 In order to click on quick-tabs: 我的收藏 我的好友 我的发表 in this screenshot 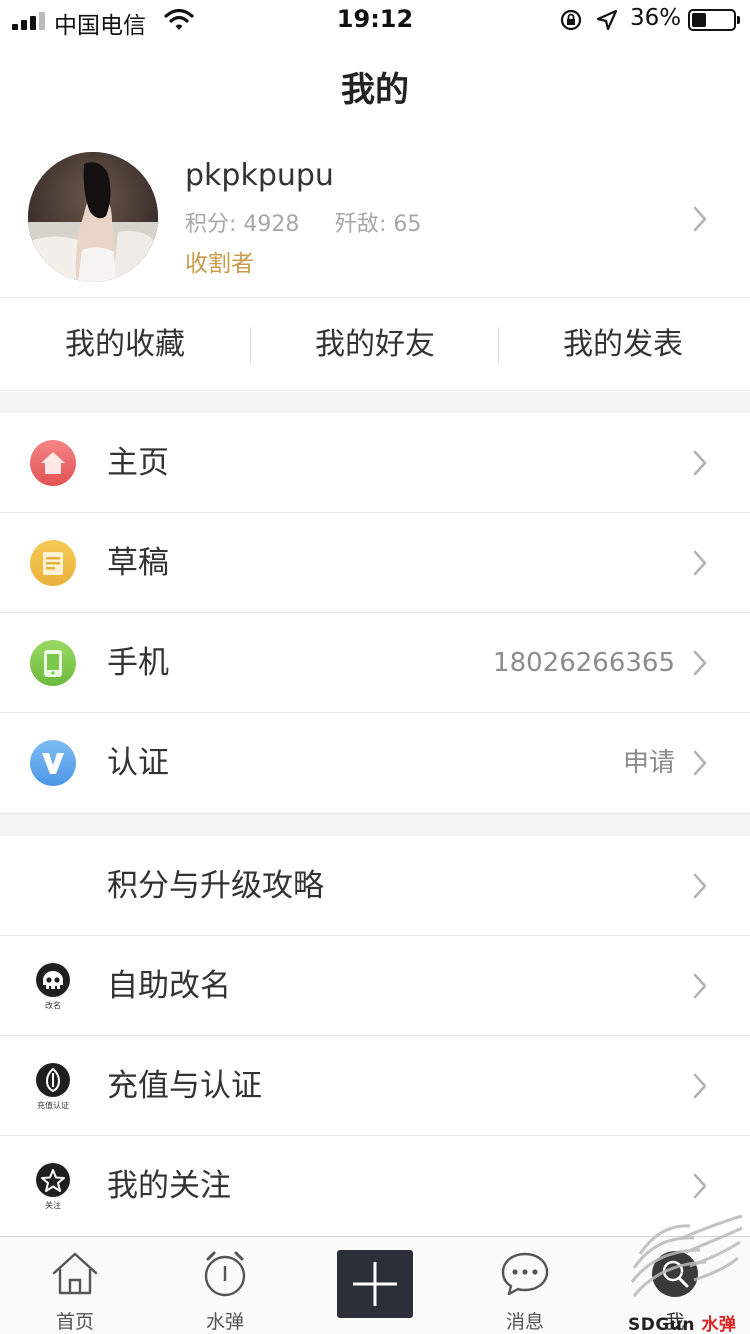, I will do `click(375, 345)`.